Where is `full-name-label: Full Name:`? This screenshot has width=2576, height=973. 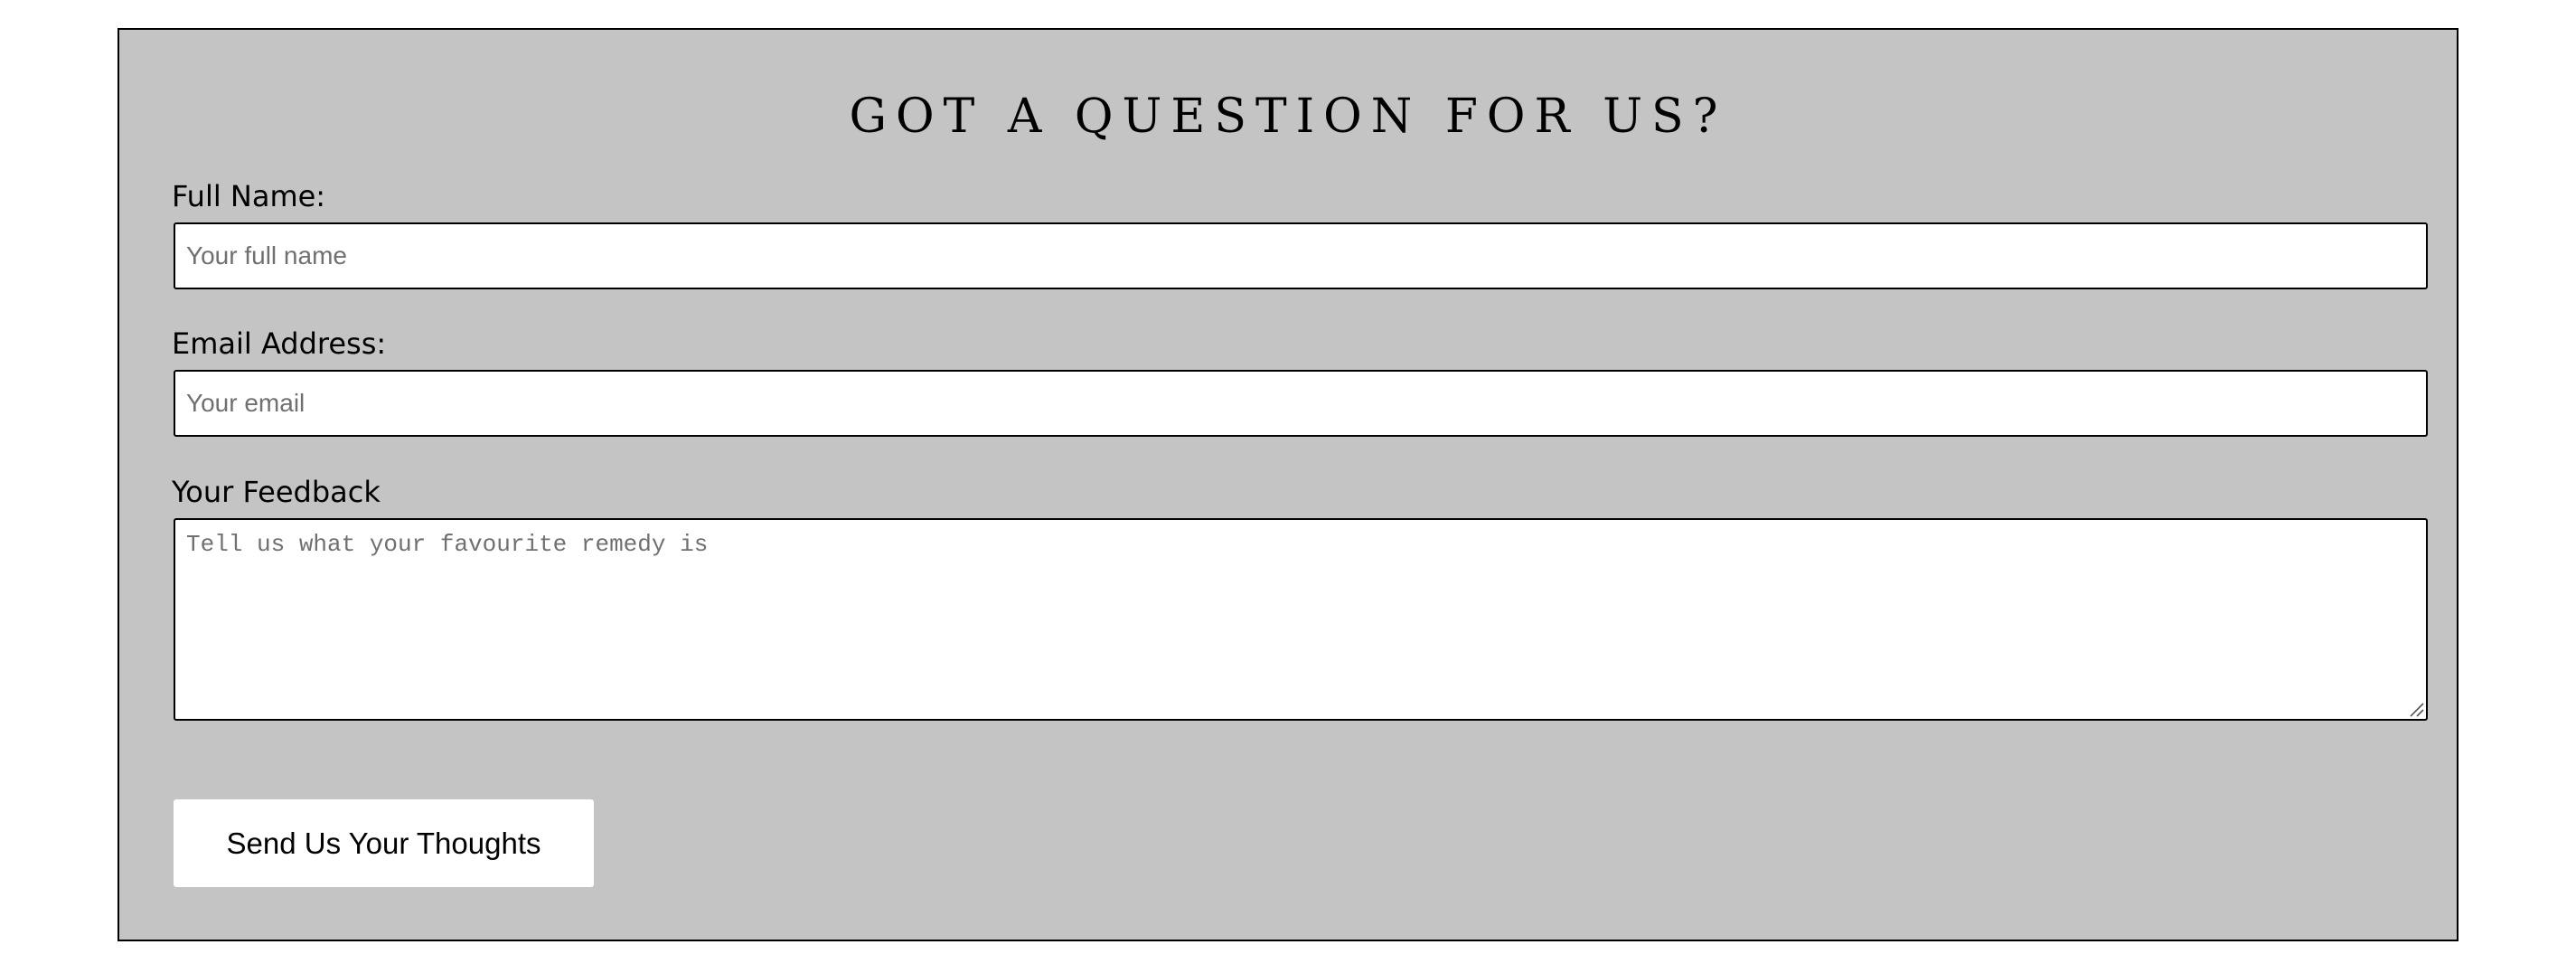 full-name-label: Full Name: is located at coordinates (249, 196).